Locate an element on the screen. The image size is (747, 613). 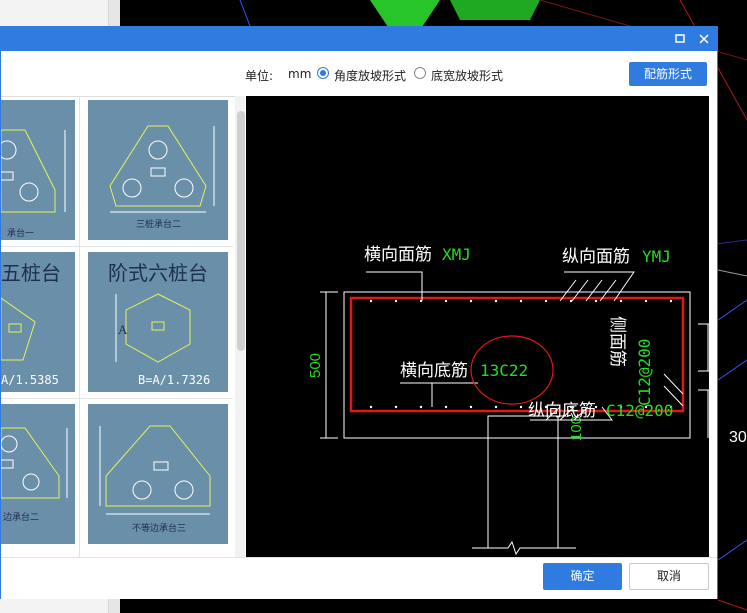
thumb-title: 五桩台 is located at coordinates (31, 273).